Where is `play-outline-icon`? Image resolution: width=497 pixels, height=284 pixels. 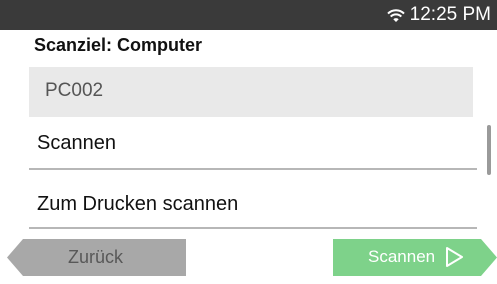
play-outline-icon is located at coordinates (454, 257).